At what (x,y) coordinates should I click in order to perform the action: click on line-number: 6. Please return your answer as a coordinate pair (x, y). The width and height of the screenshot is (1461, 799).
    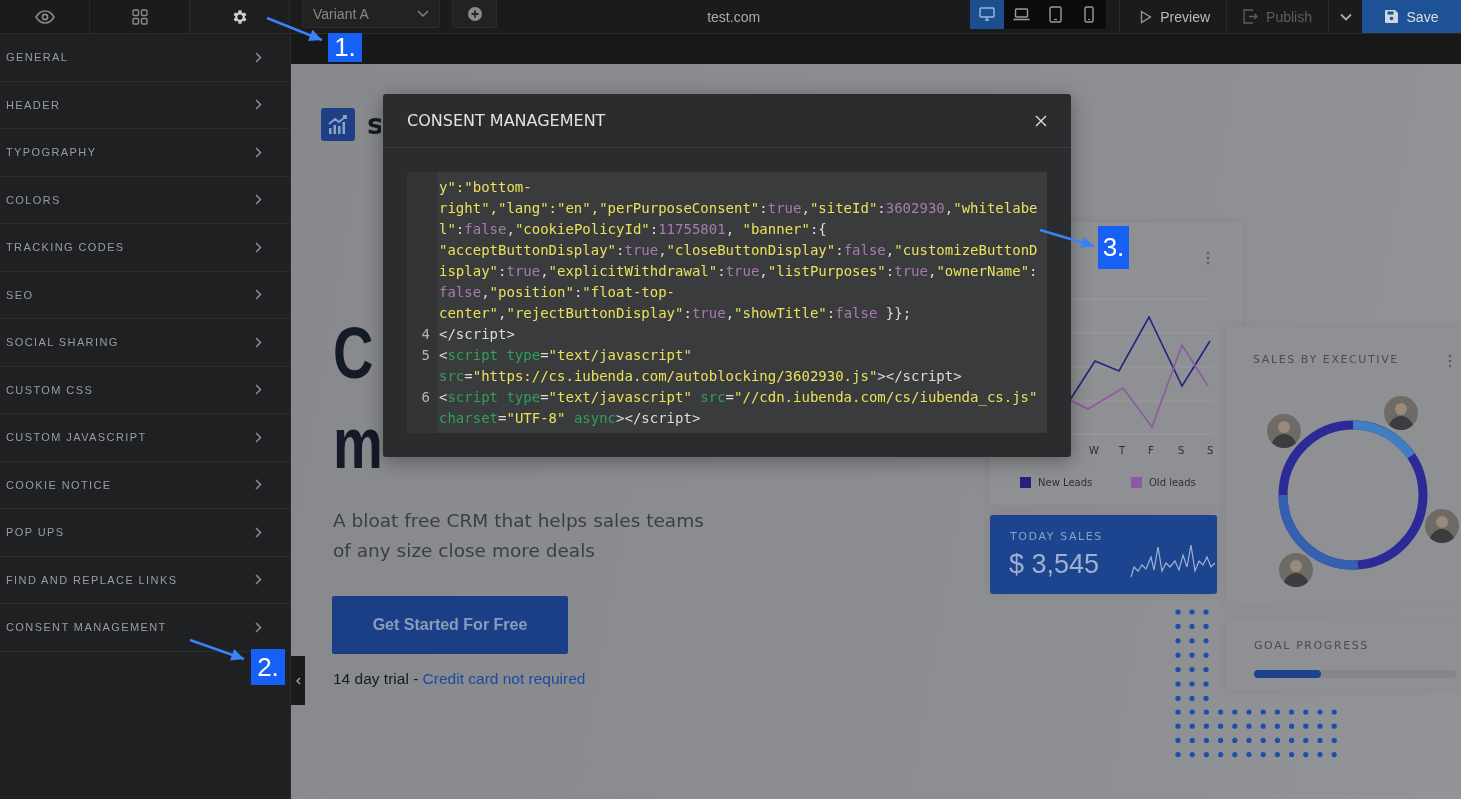
    Looking at the image, I should click on (425, 396).